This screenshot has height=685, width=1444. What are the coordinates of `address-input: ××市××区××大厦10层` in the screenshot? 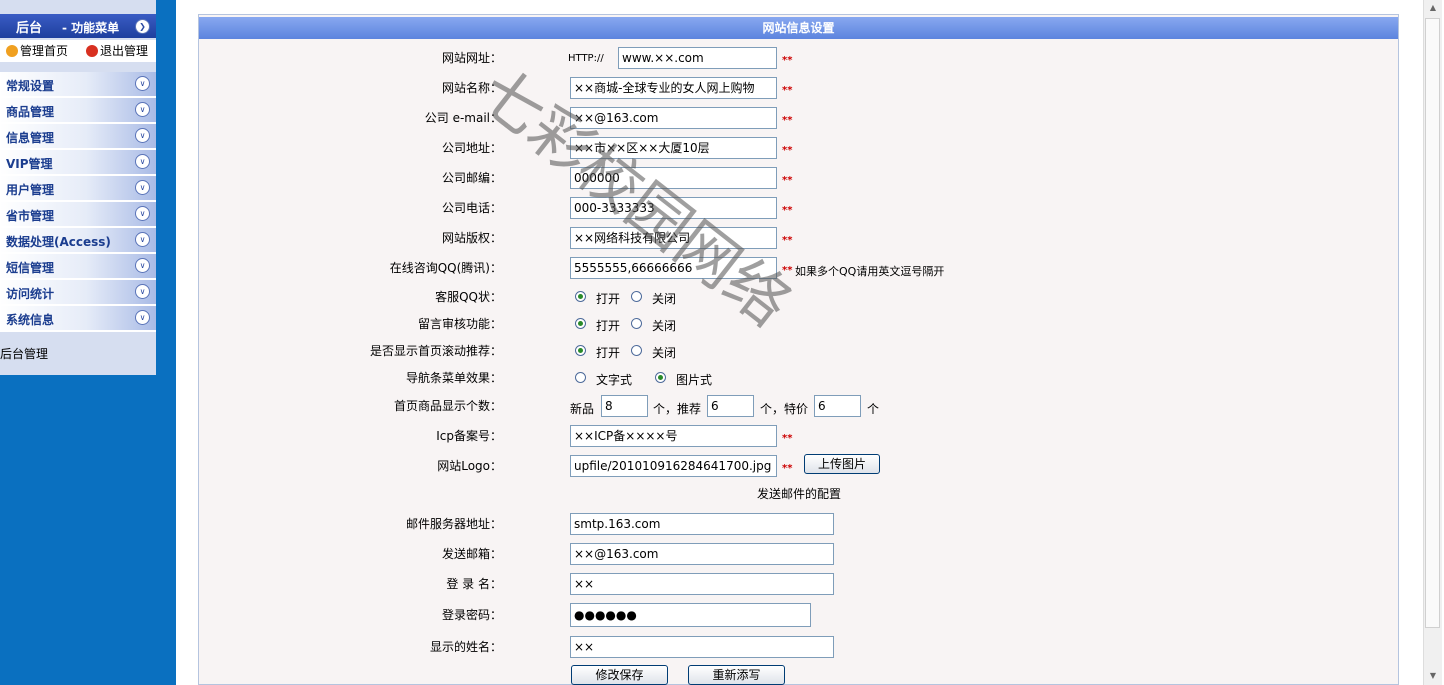 It's located at (673, 148).